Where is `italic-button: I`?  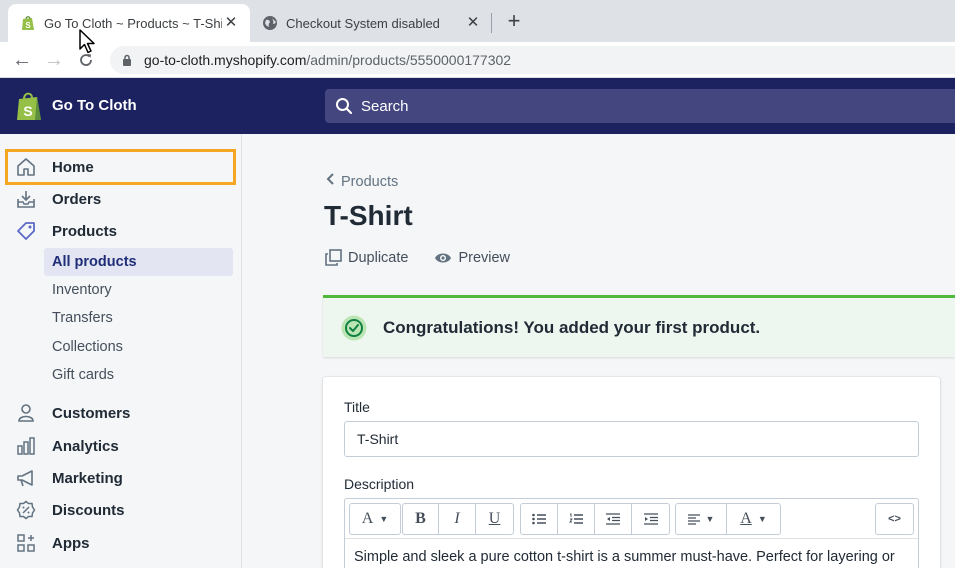
italic-button: I is located at coordinates (457, 519).